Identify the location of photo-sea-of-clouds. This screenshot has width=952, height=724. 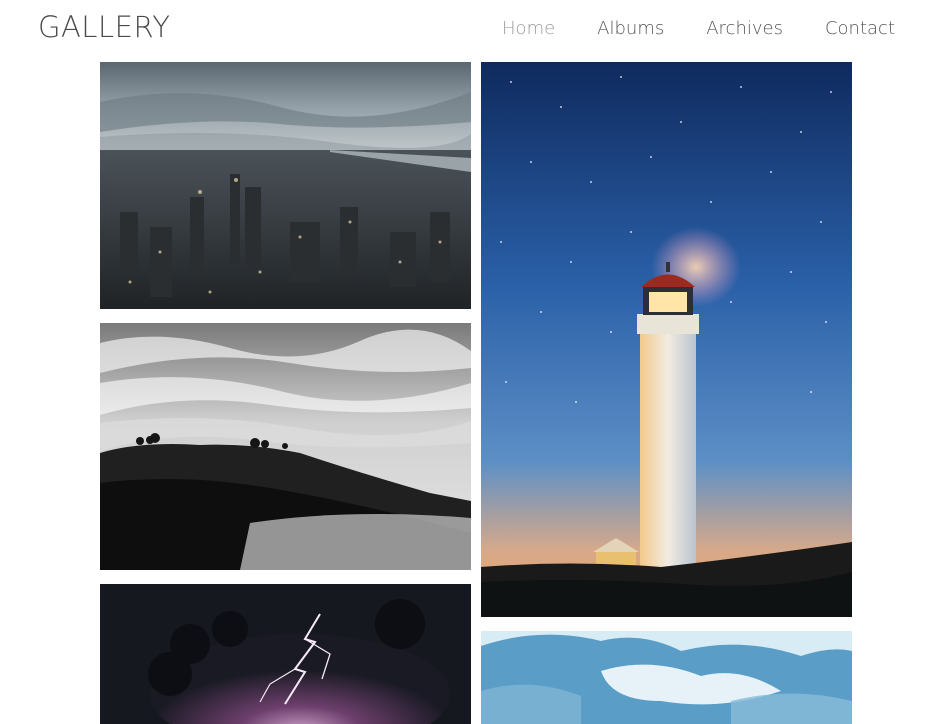
(285, 446).